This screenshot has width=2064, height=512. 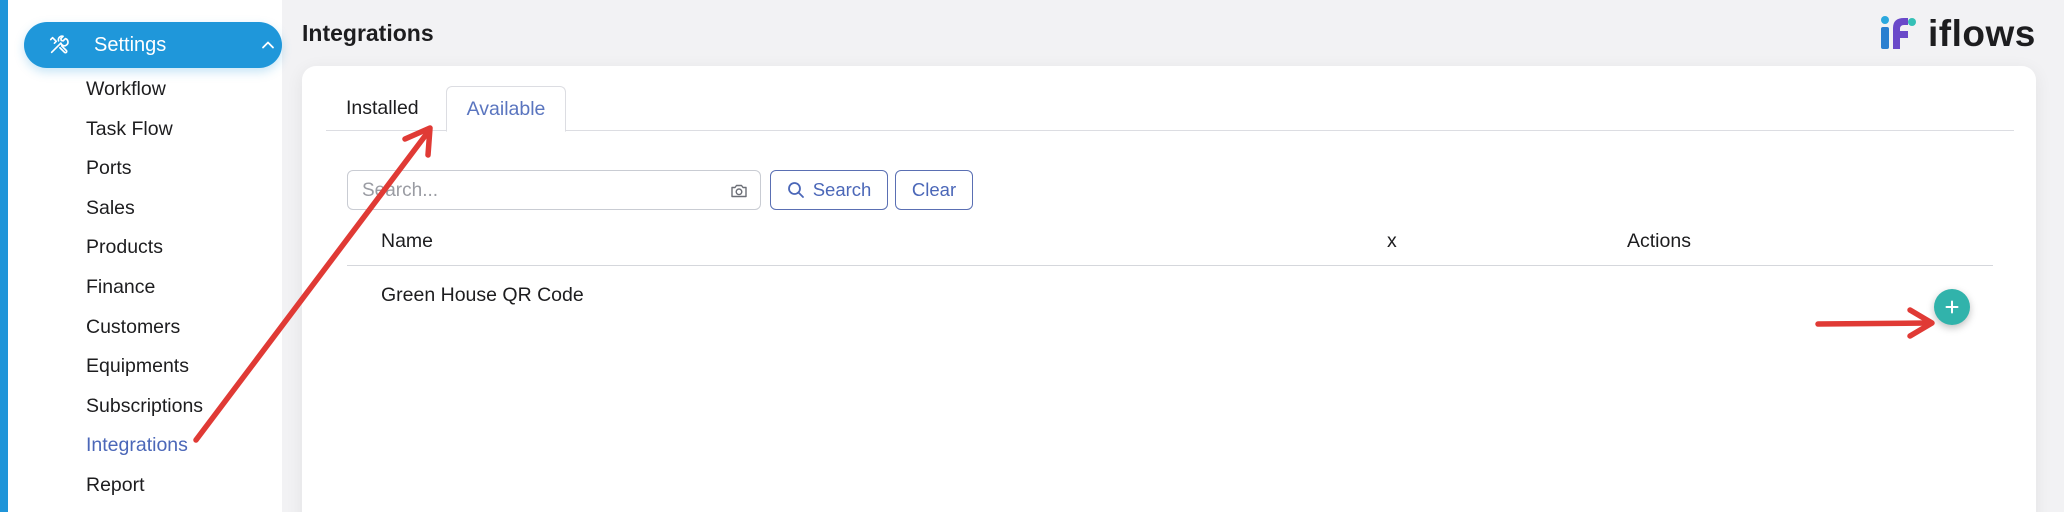 What do you see at coordinates (934, 190) in the screenshot?
I see `clear-button: Clear` at bounding box center [934, 190].